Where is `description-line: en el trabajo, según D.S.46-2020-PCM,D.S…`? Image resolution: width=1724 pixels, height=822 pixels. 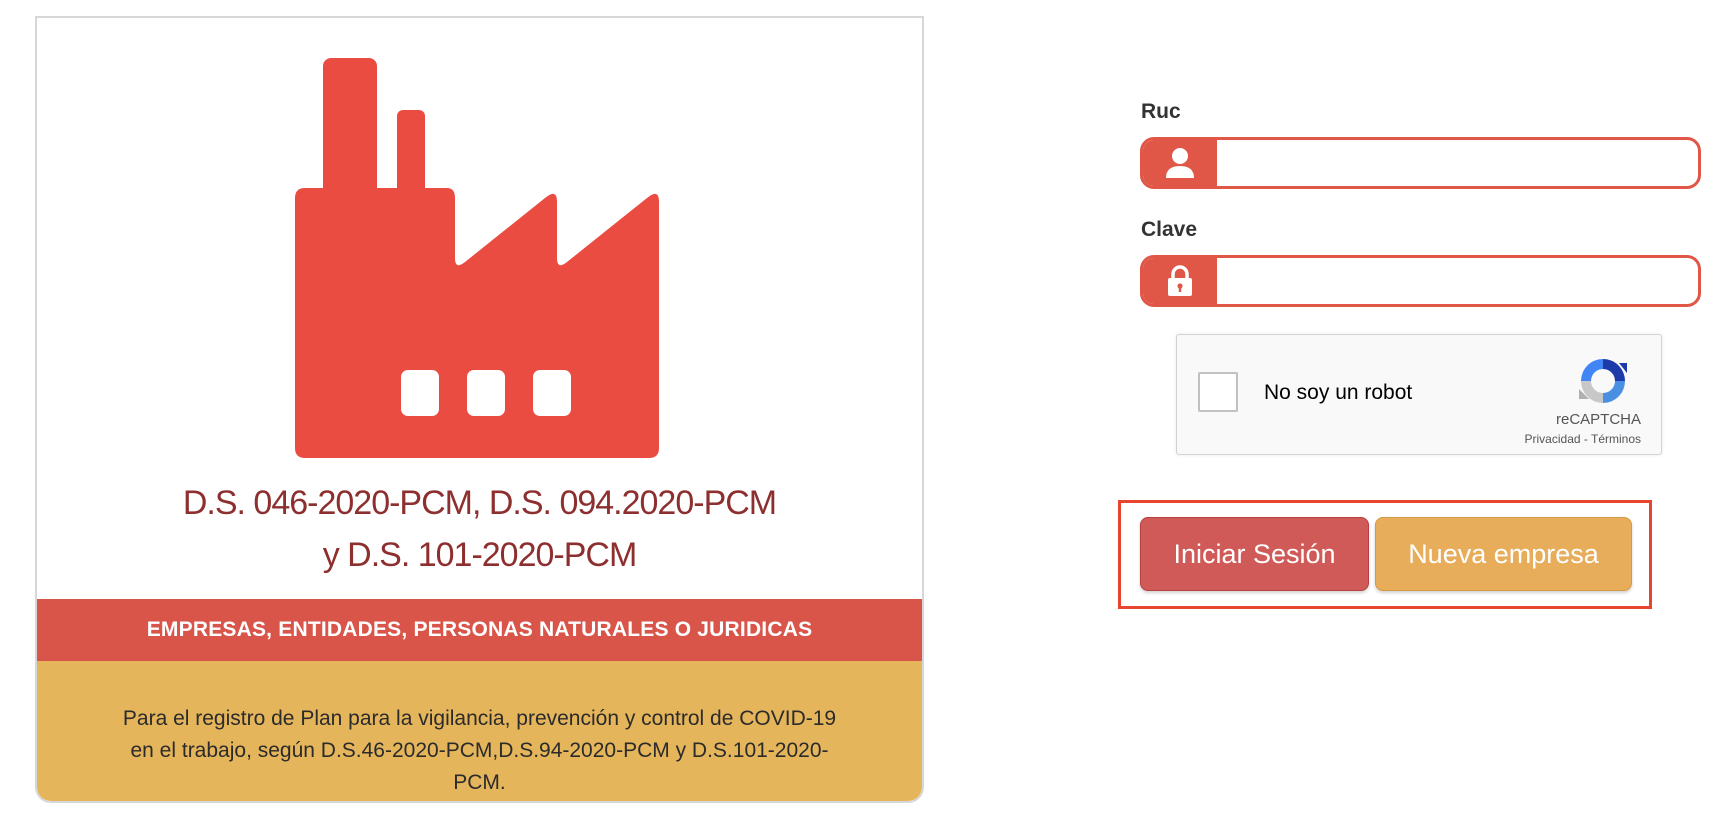
description-line: en el trabajo, según D.S.46-2020-PCM,D.S… is located at coordinates (479, 750).